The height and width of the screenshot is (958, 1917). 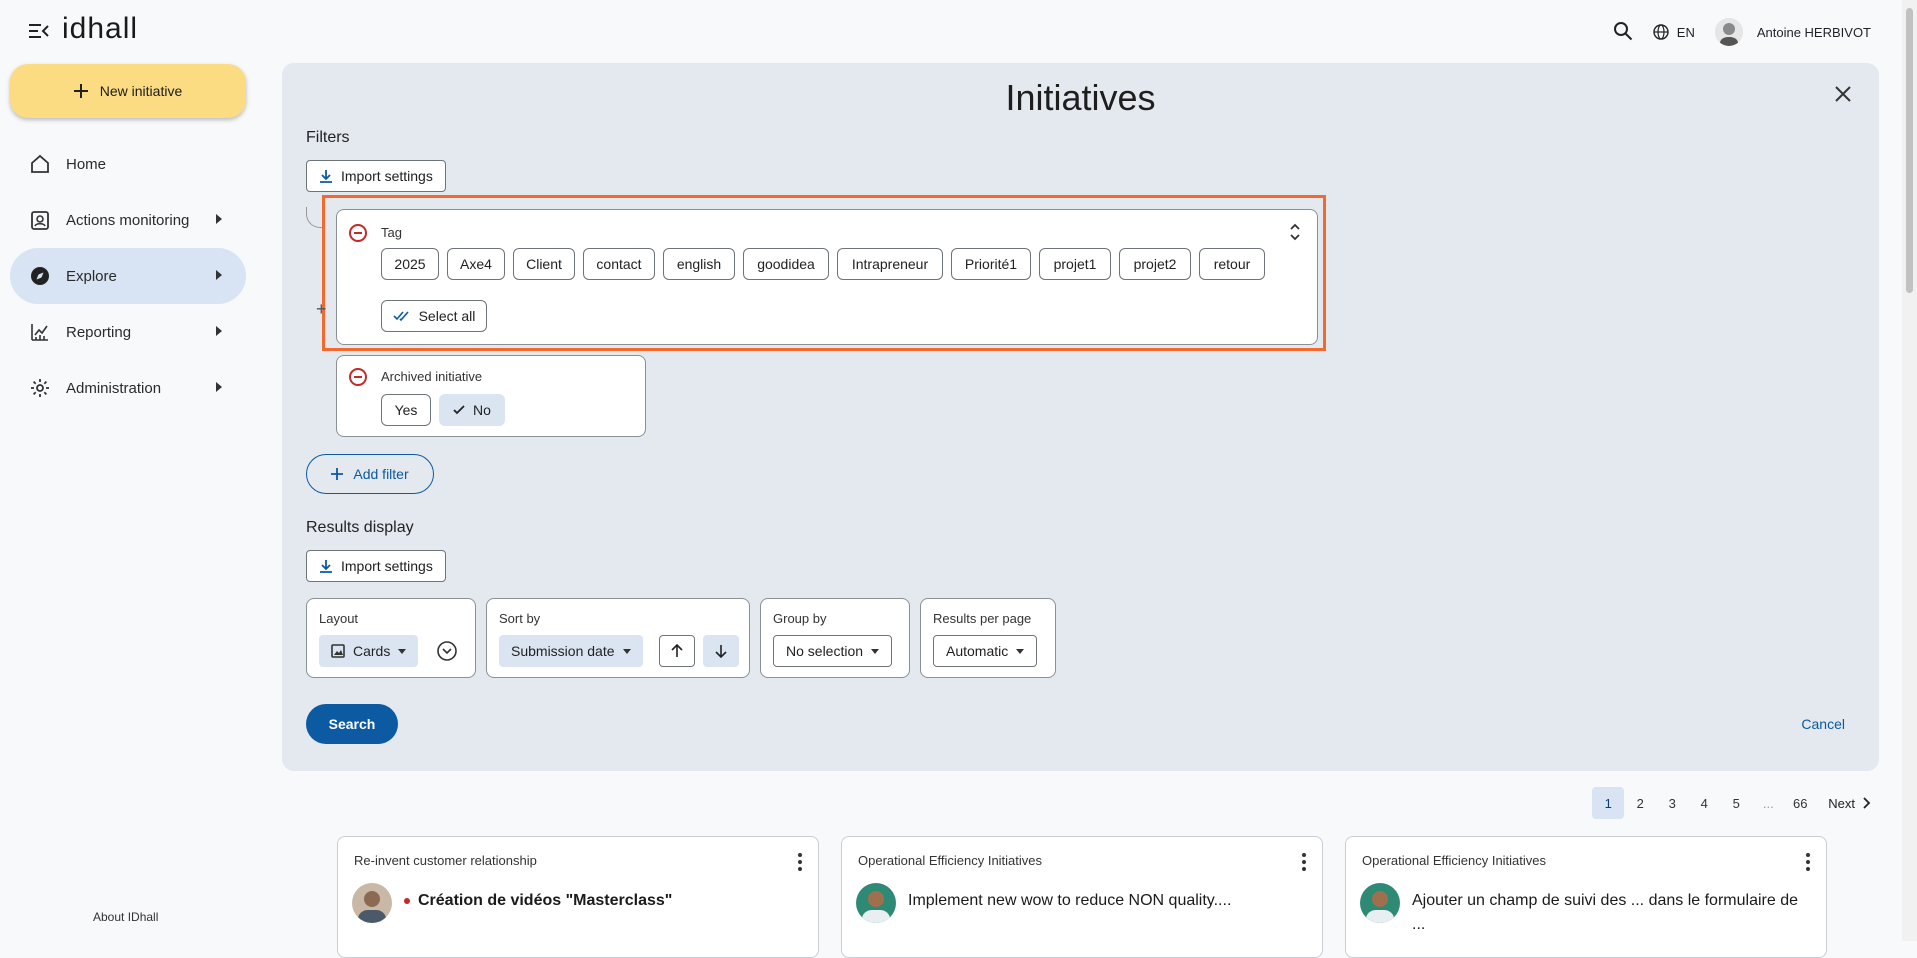 What do you see at coordinates (1232, 264) in the screenshot?
I see `tag-chip: retour` at bounding box center [1232, 264].